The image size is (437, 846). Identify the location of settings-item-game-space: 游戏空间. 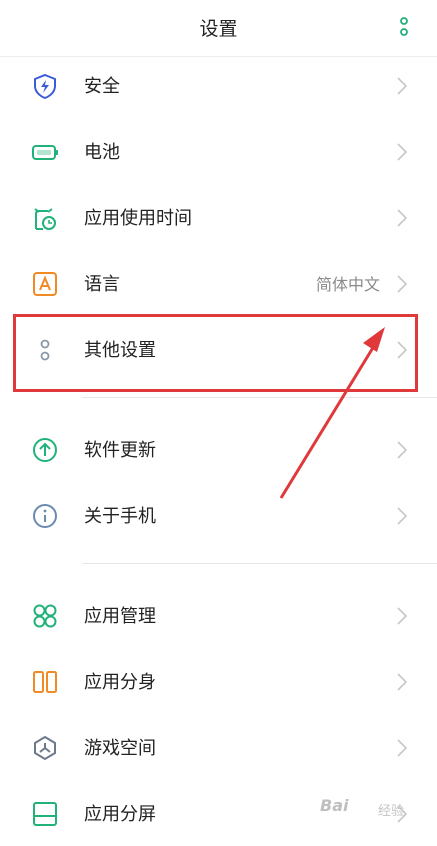
(218, 747).